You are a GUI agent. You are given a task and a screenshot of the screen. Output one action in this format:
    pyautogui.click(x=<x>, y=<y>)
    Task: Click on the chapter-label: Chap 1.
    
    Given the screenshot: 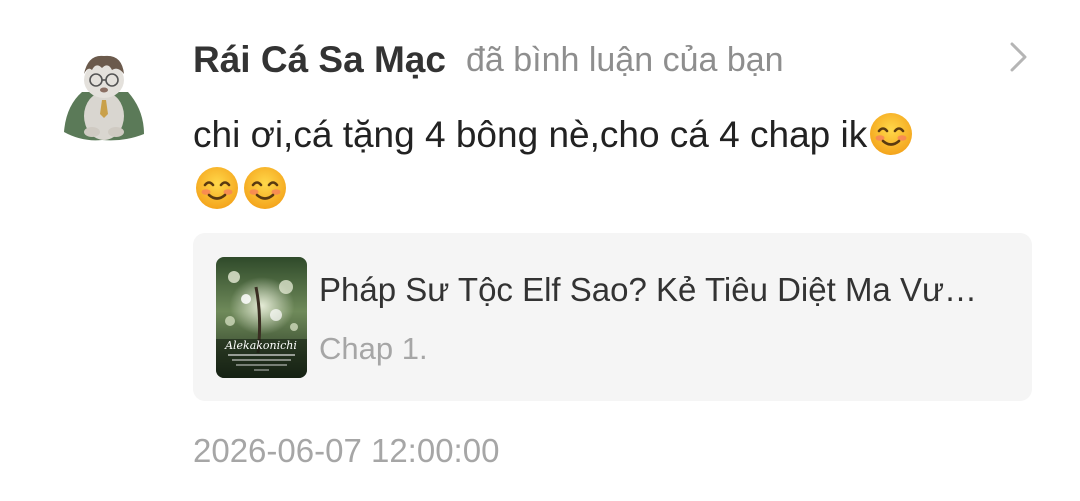 What is the action you would take?
    pyautogui.click(x=373, y=348)
    